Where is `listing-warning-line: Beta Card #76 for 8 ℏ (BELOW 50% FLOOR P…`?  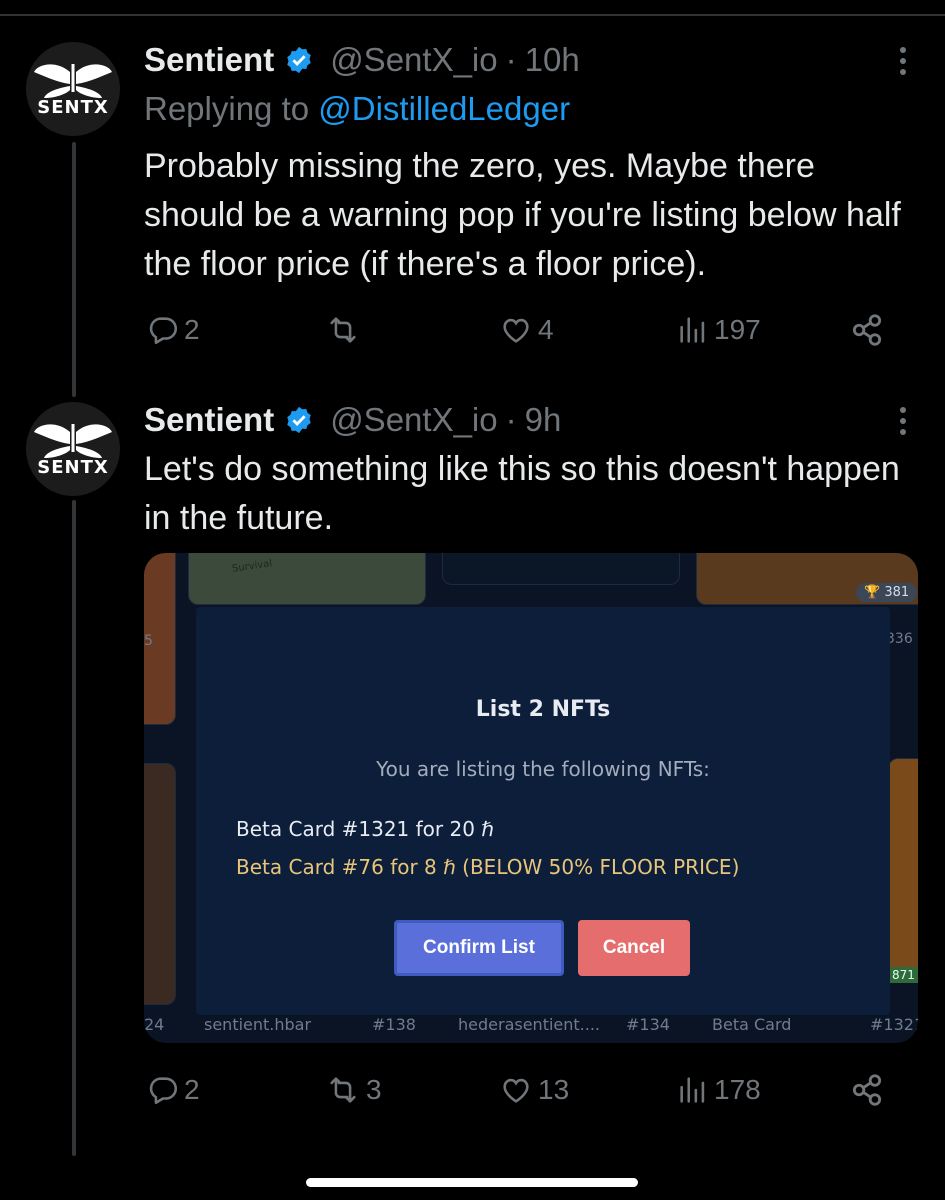 listing-warning-line: Beta Card #76 for 8 ℏ (BELOW 50% FLOOR P… is located at coordinates (488, 867).